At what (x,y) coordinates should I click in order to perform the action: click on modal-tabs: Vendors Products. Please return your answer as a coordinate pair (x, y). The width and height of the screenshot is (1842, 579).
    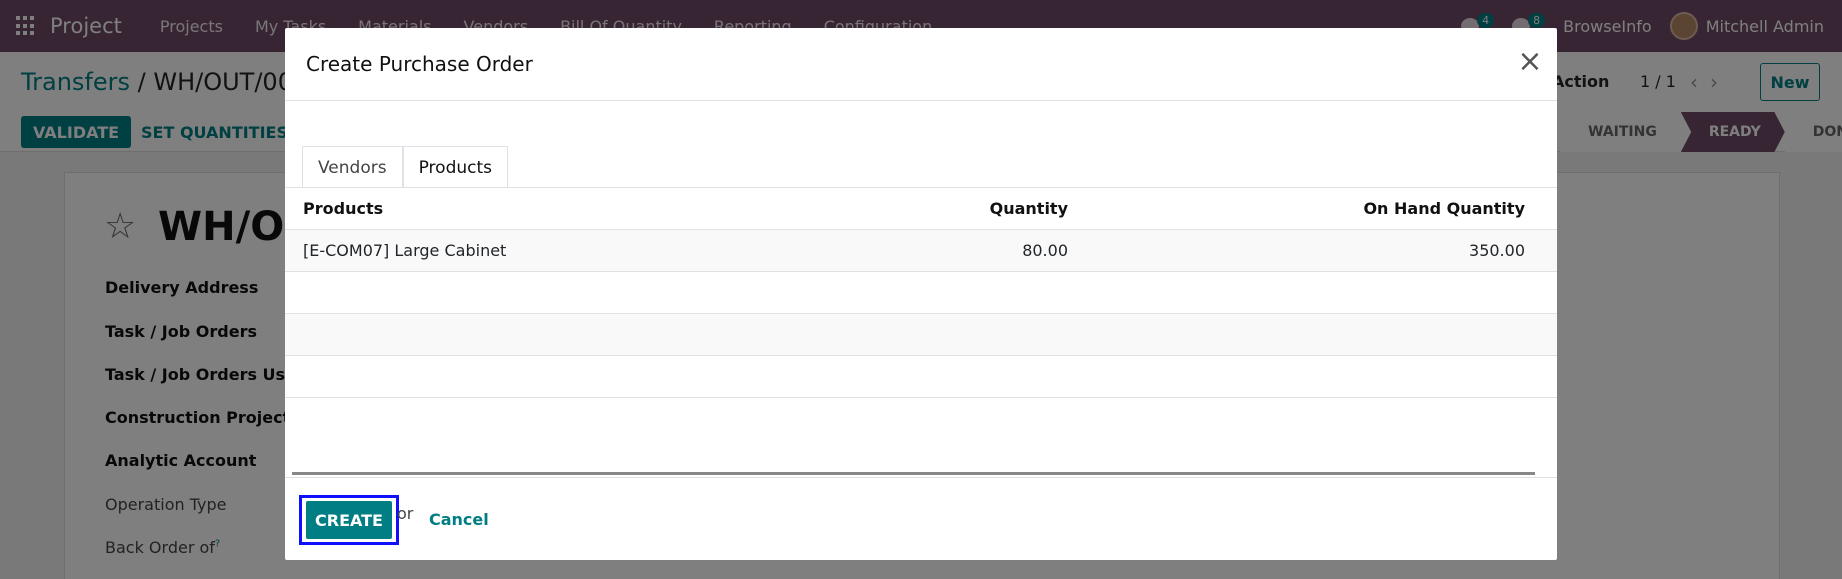
    Looking at the image, I should click on (405, 167).